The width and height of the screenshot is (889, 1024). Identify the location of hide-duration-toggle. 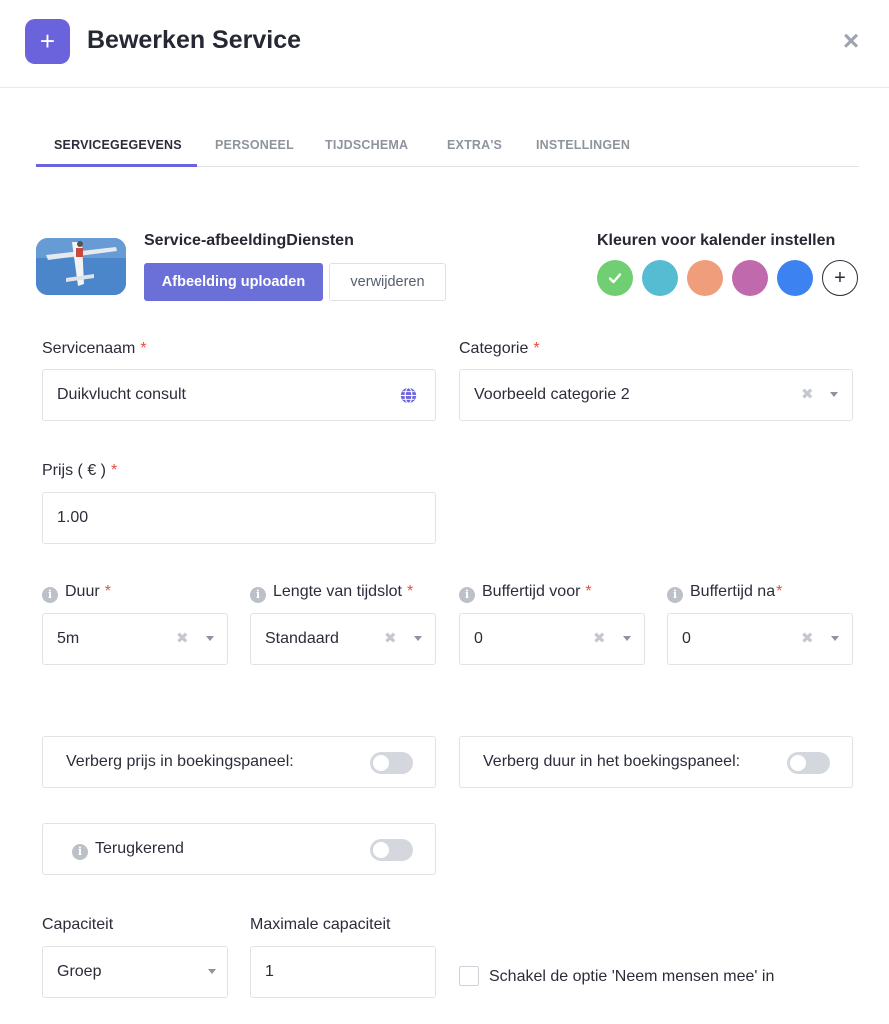
(808, 763).